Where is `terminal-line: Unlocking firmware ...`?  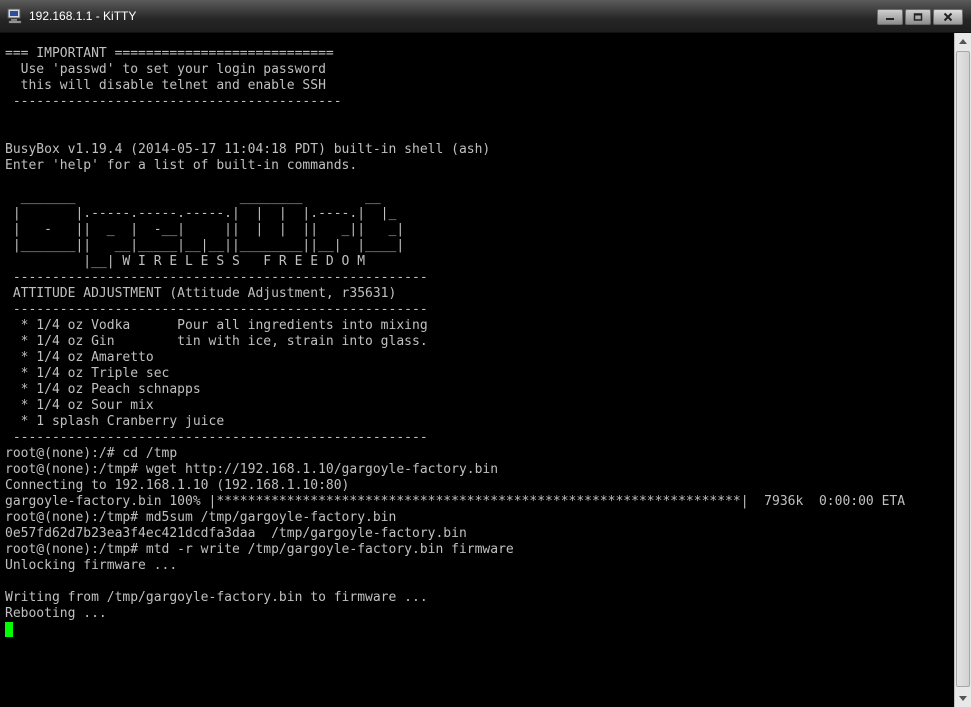
terminal-line: Unlocking firmware ... is located at coordinates (91, 565).